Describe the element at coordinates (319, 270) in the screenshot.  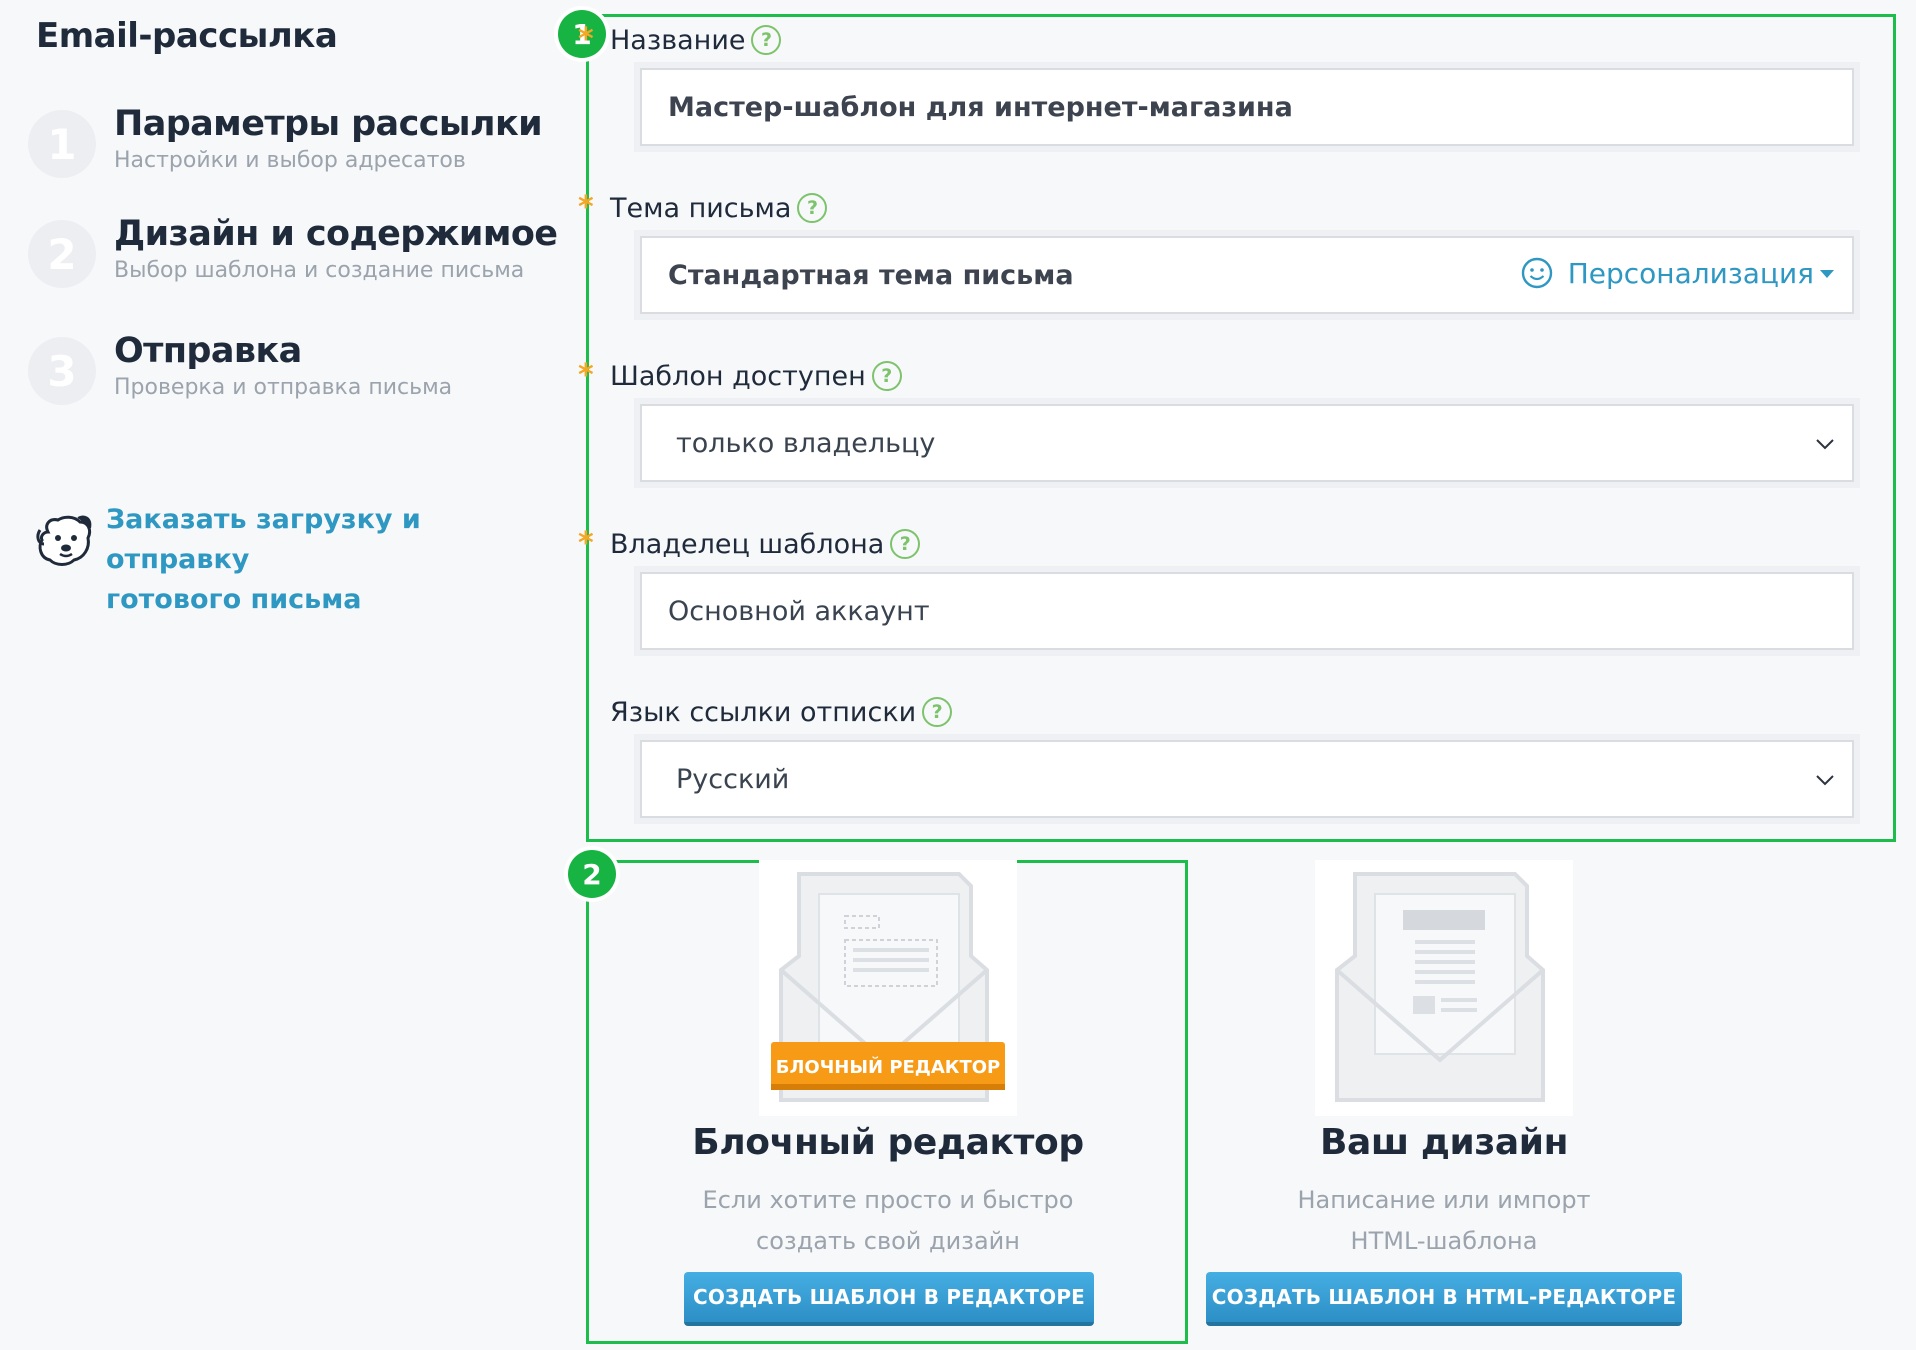
I see `step-subtitle: Выбор шаблона и создание письма` at that location.